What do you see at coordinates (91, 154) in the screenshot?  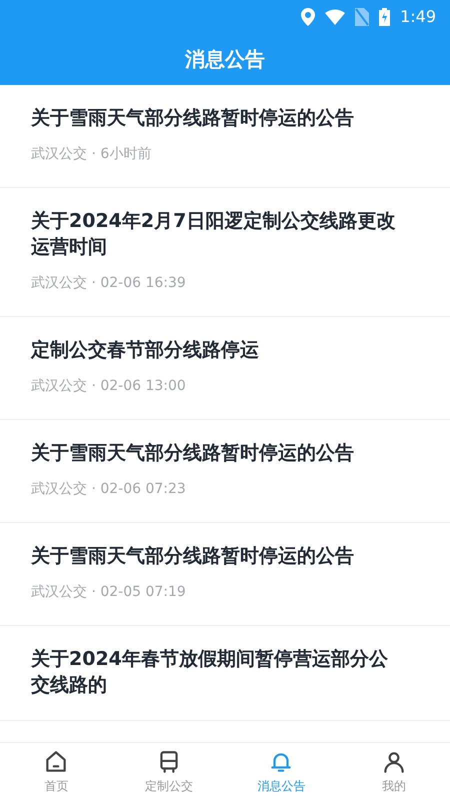 I see `notice-meta: 武汉公交 · 6小时前` at bounding box center [91, 154].